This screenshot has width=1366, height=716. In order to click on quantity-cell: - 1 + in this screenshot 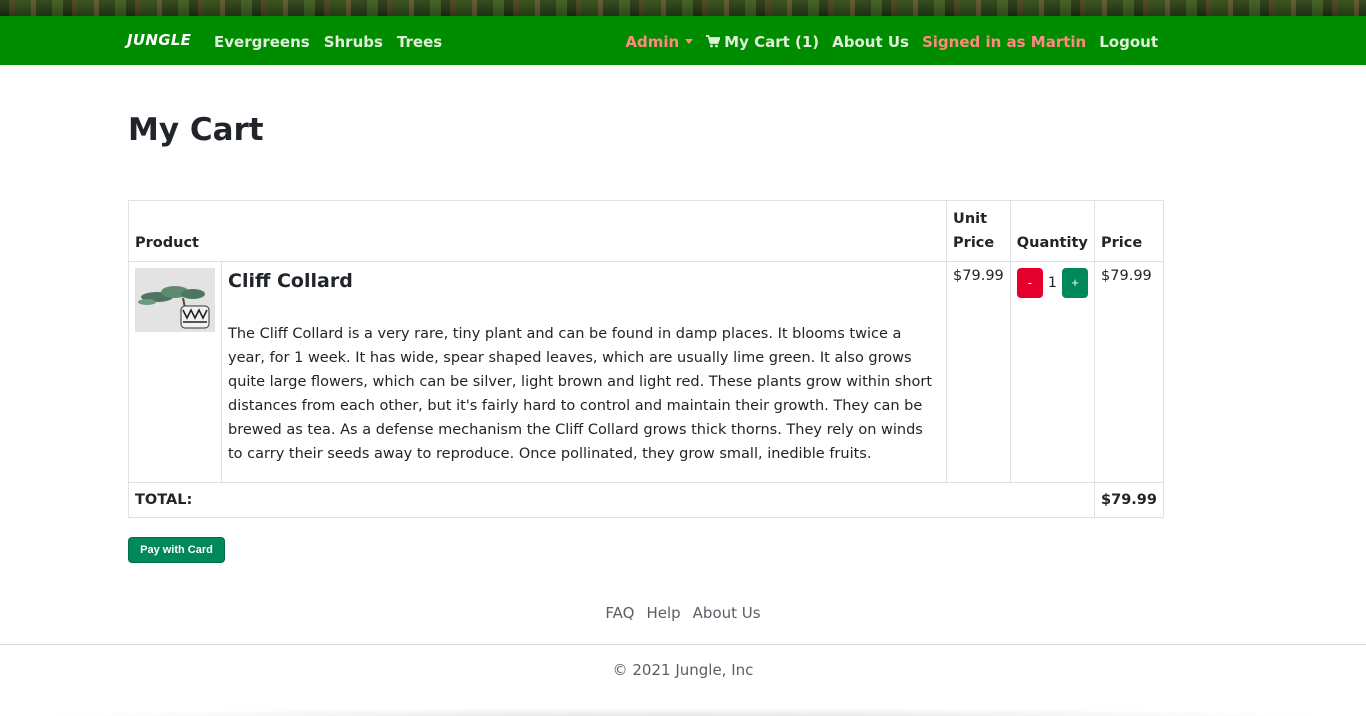, I will do `click(1052, 372)`.